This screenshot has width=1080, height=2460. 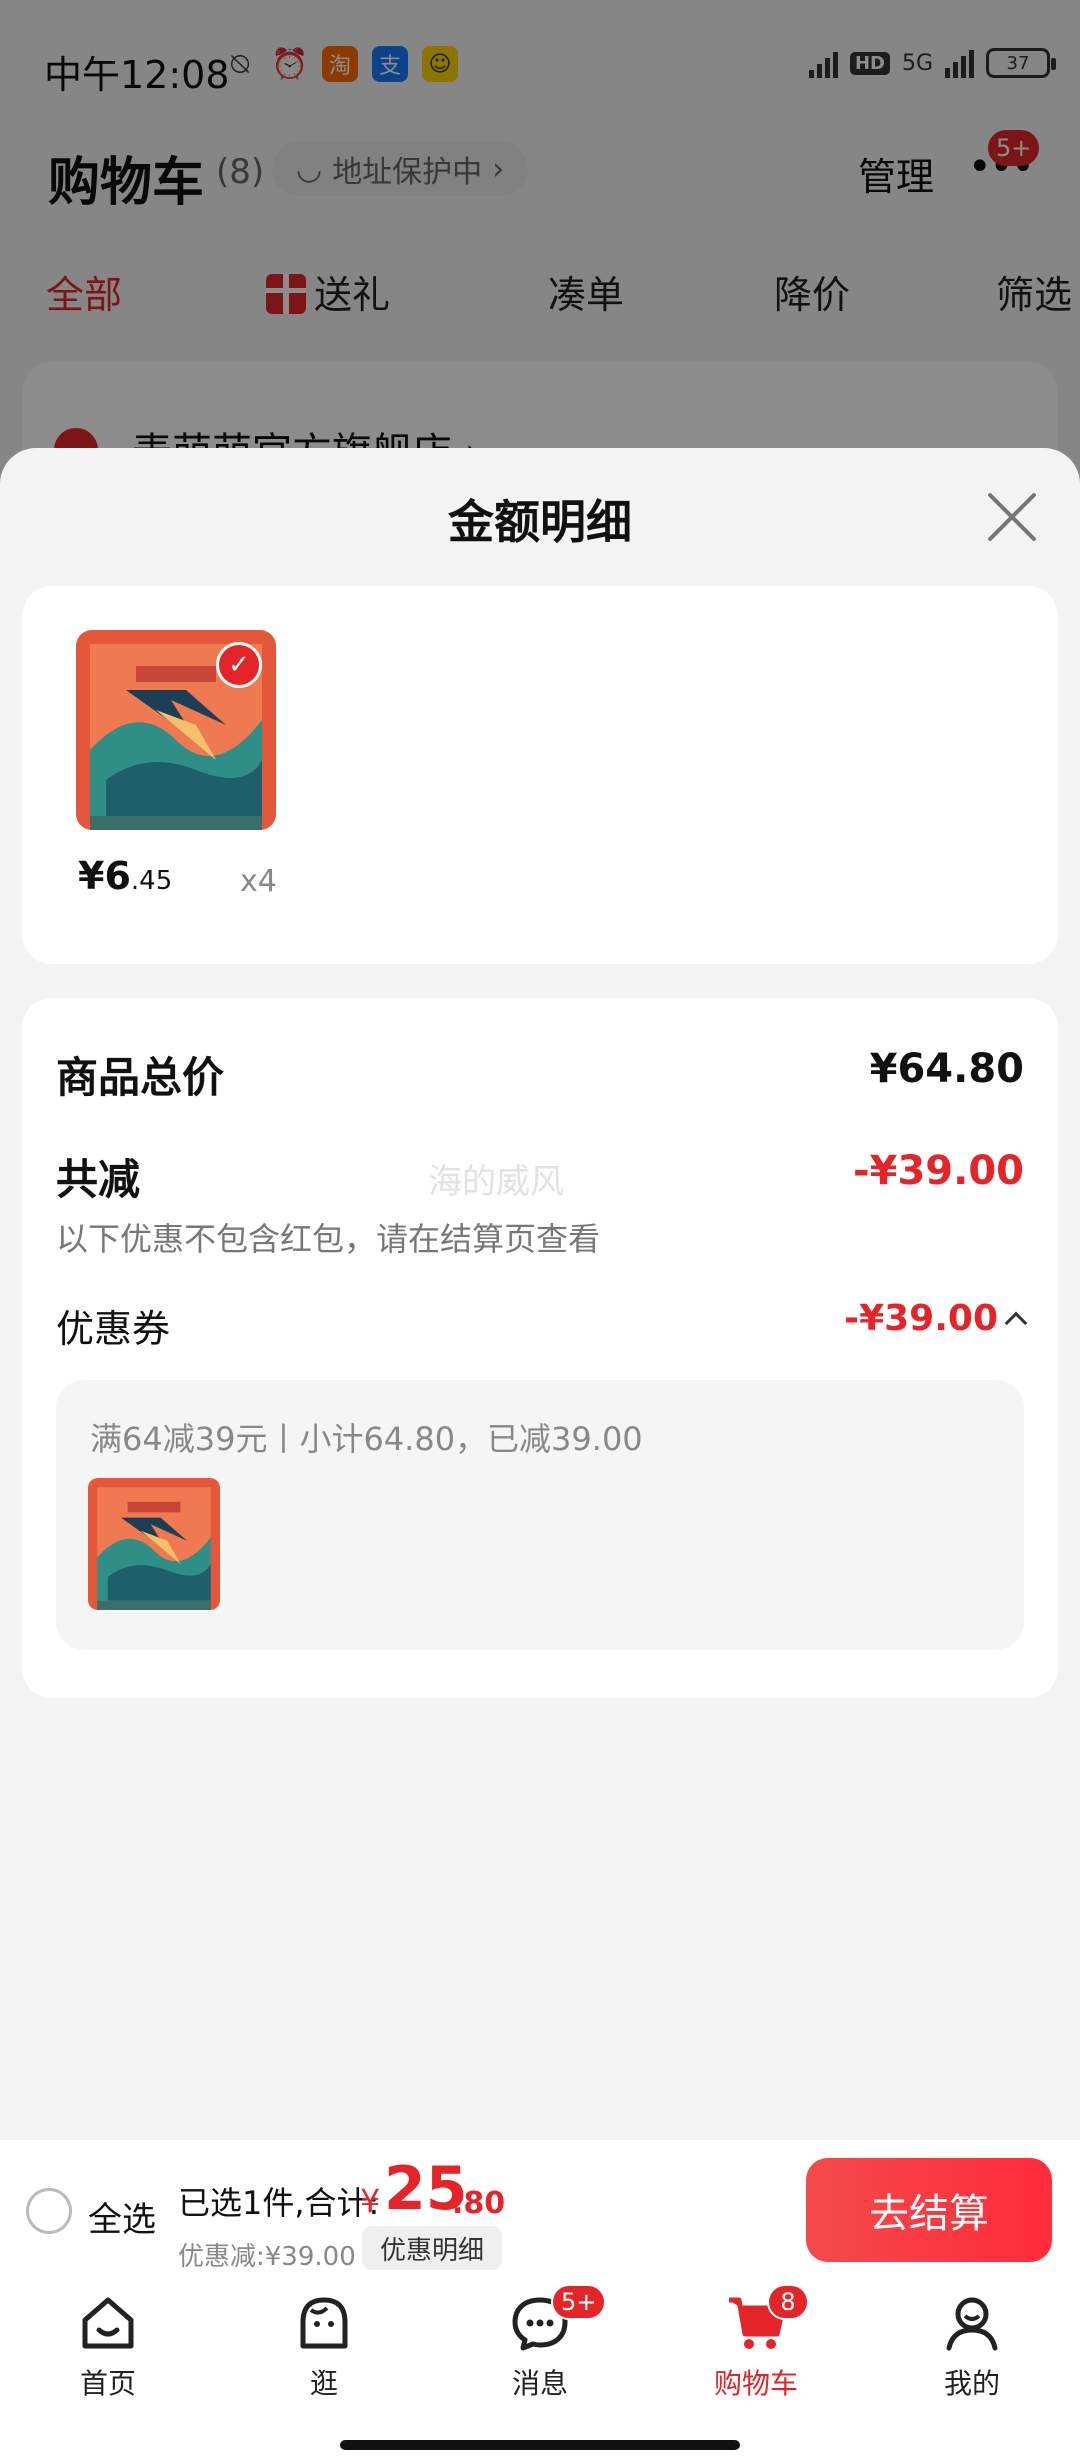 I want to click on coupon-detail-box: 满64减39元丨小计64.80，已减39.00, so click(x=540, y=1515).